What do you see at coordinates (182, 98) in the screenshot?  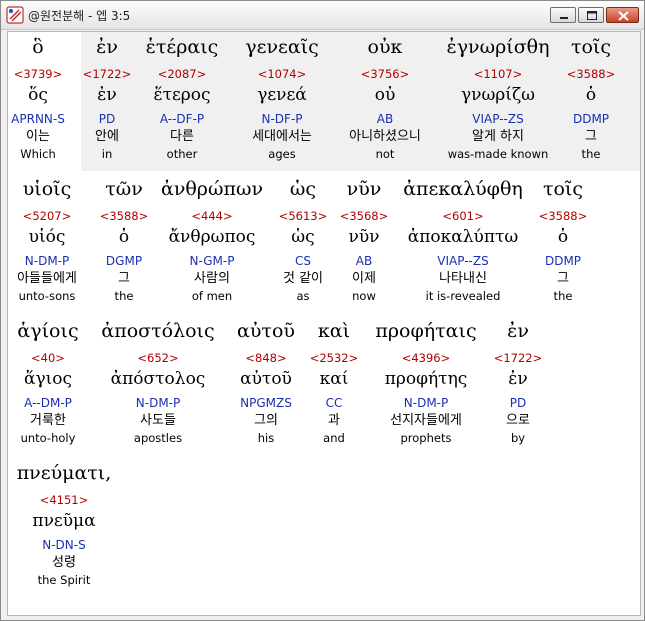 I see `word-block: ἑτέραις <2087> ἕτερος A--DF-P 다른 other` at bounding box center [182, 98].